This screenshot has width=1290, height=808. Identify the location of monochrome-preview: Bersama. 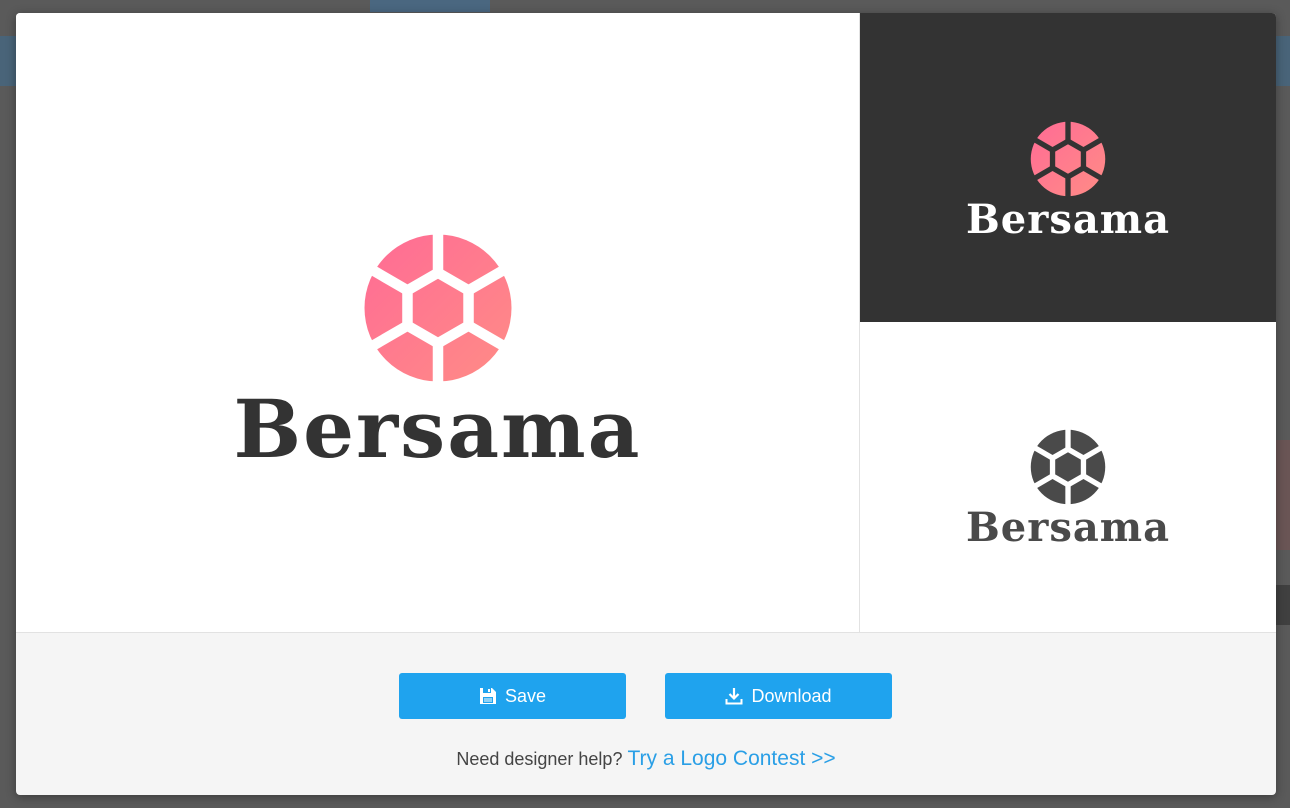
(1068, 477).